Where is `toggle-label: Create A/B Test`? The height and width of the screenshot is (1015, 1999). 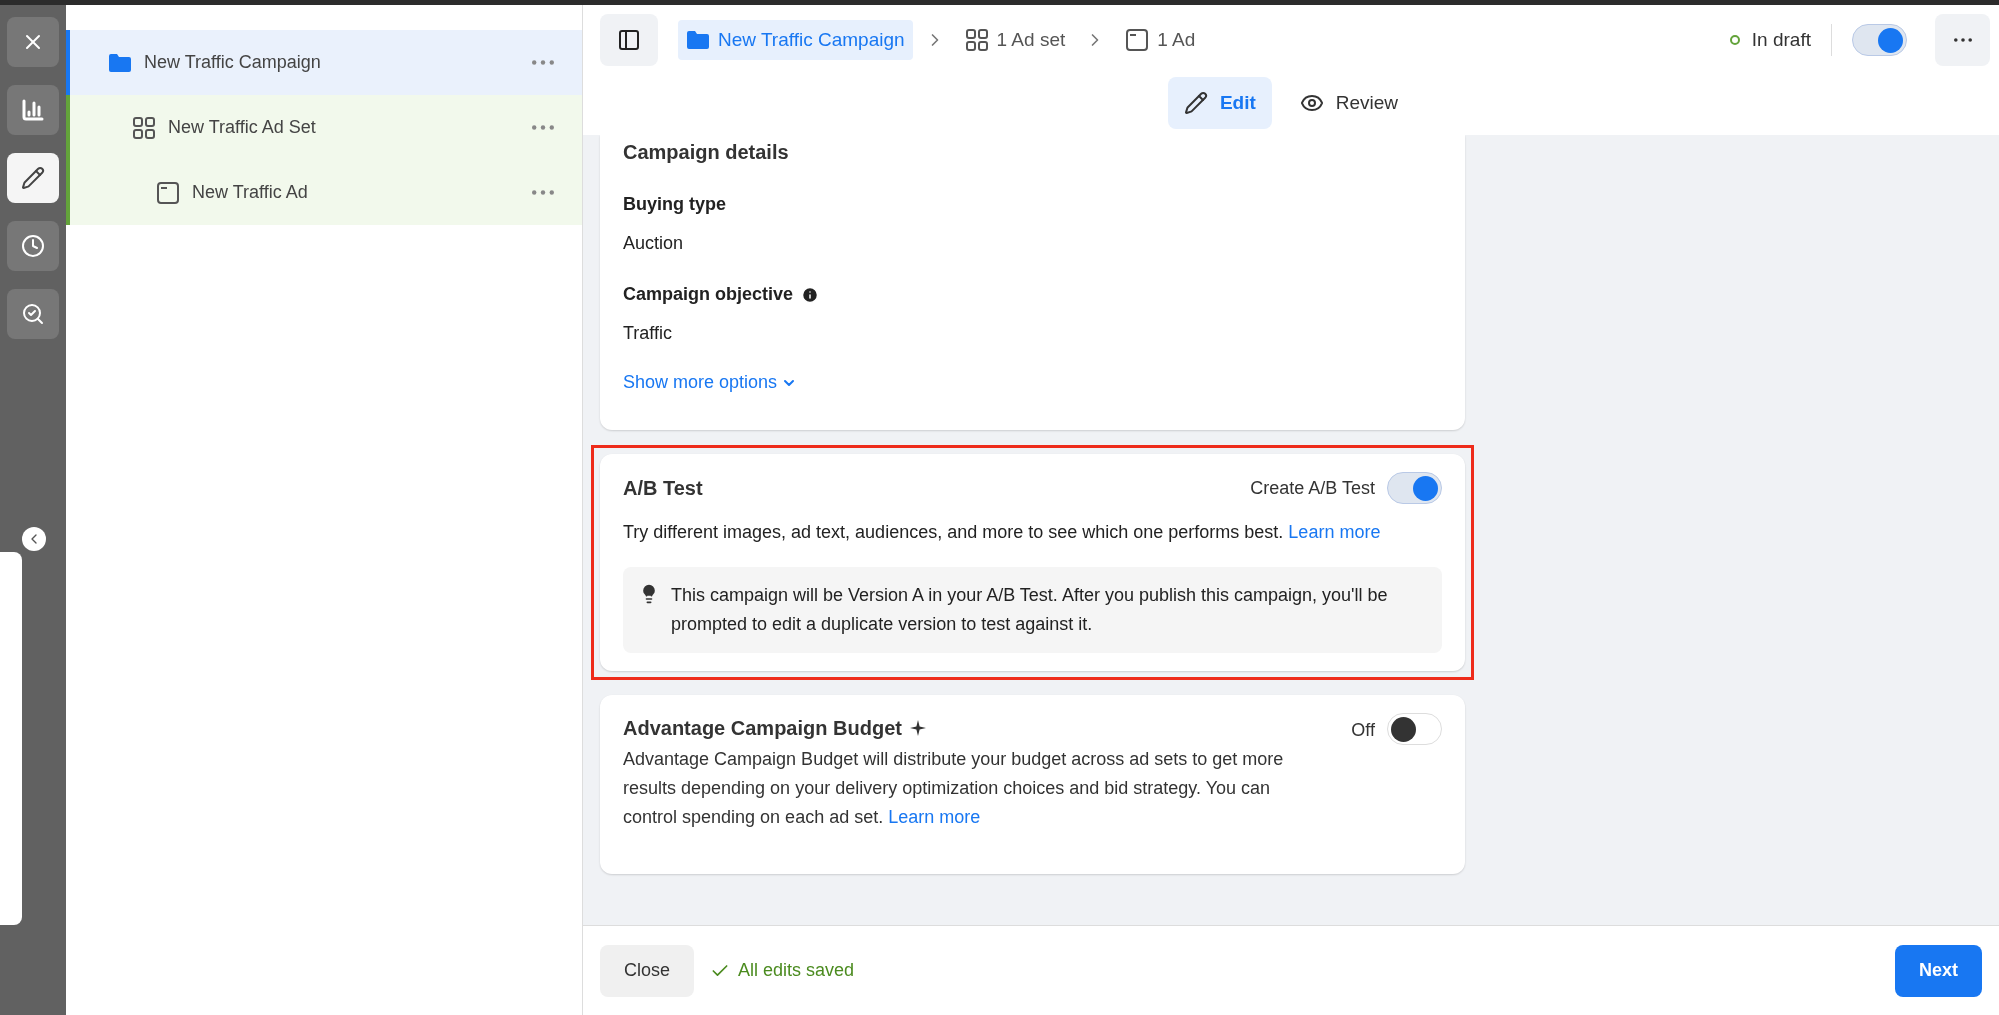
toggle-label: Create A/B Test is located at coordinates (1312, 488).